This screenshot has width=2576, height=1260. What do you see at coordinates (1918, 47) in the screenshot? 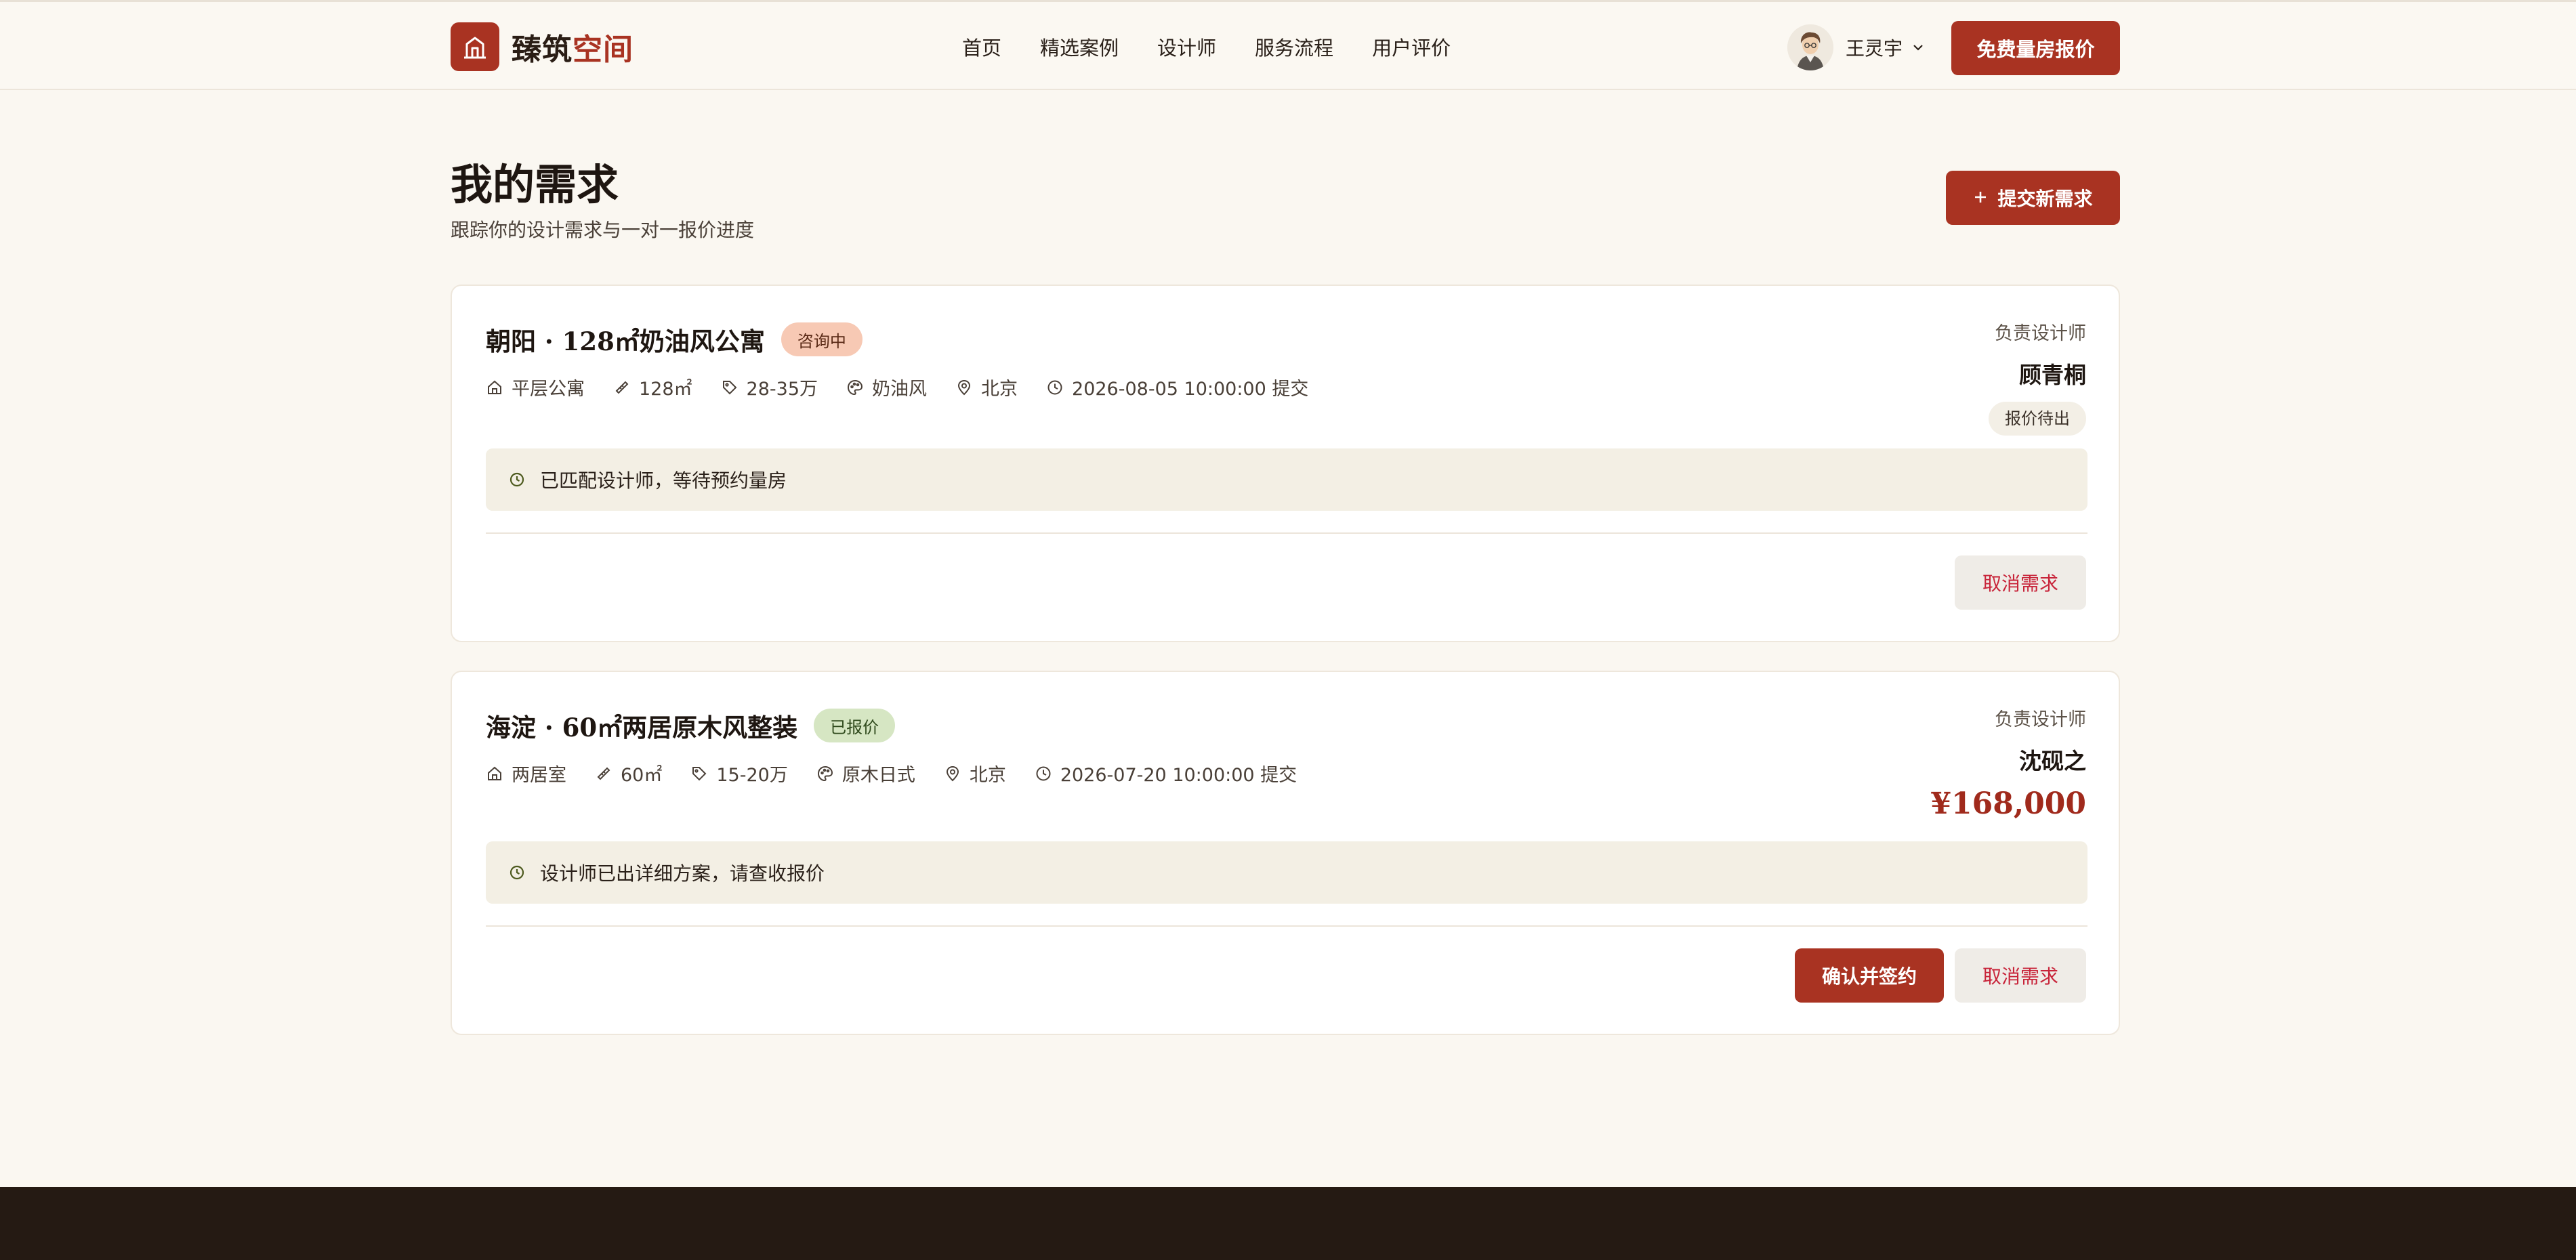
I see `chevron-down-icon` at bounding box center [1918, 47].